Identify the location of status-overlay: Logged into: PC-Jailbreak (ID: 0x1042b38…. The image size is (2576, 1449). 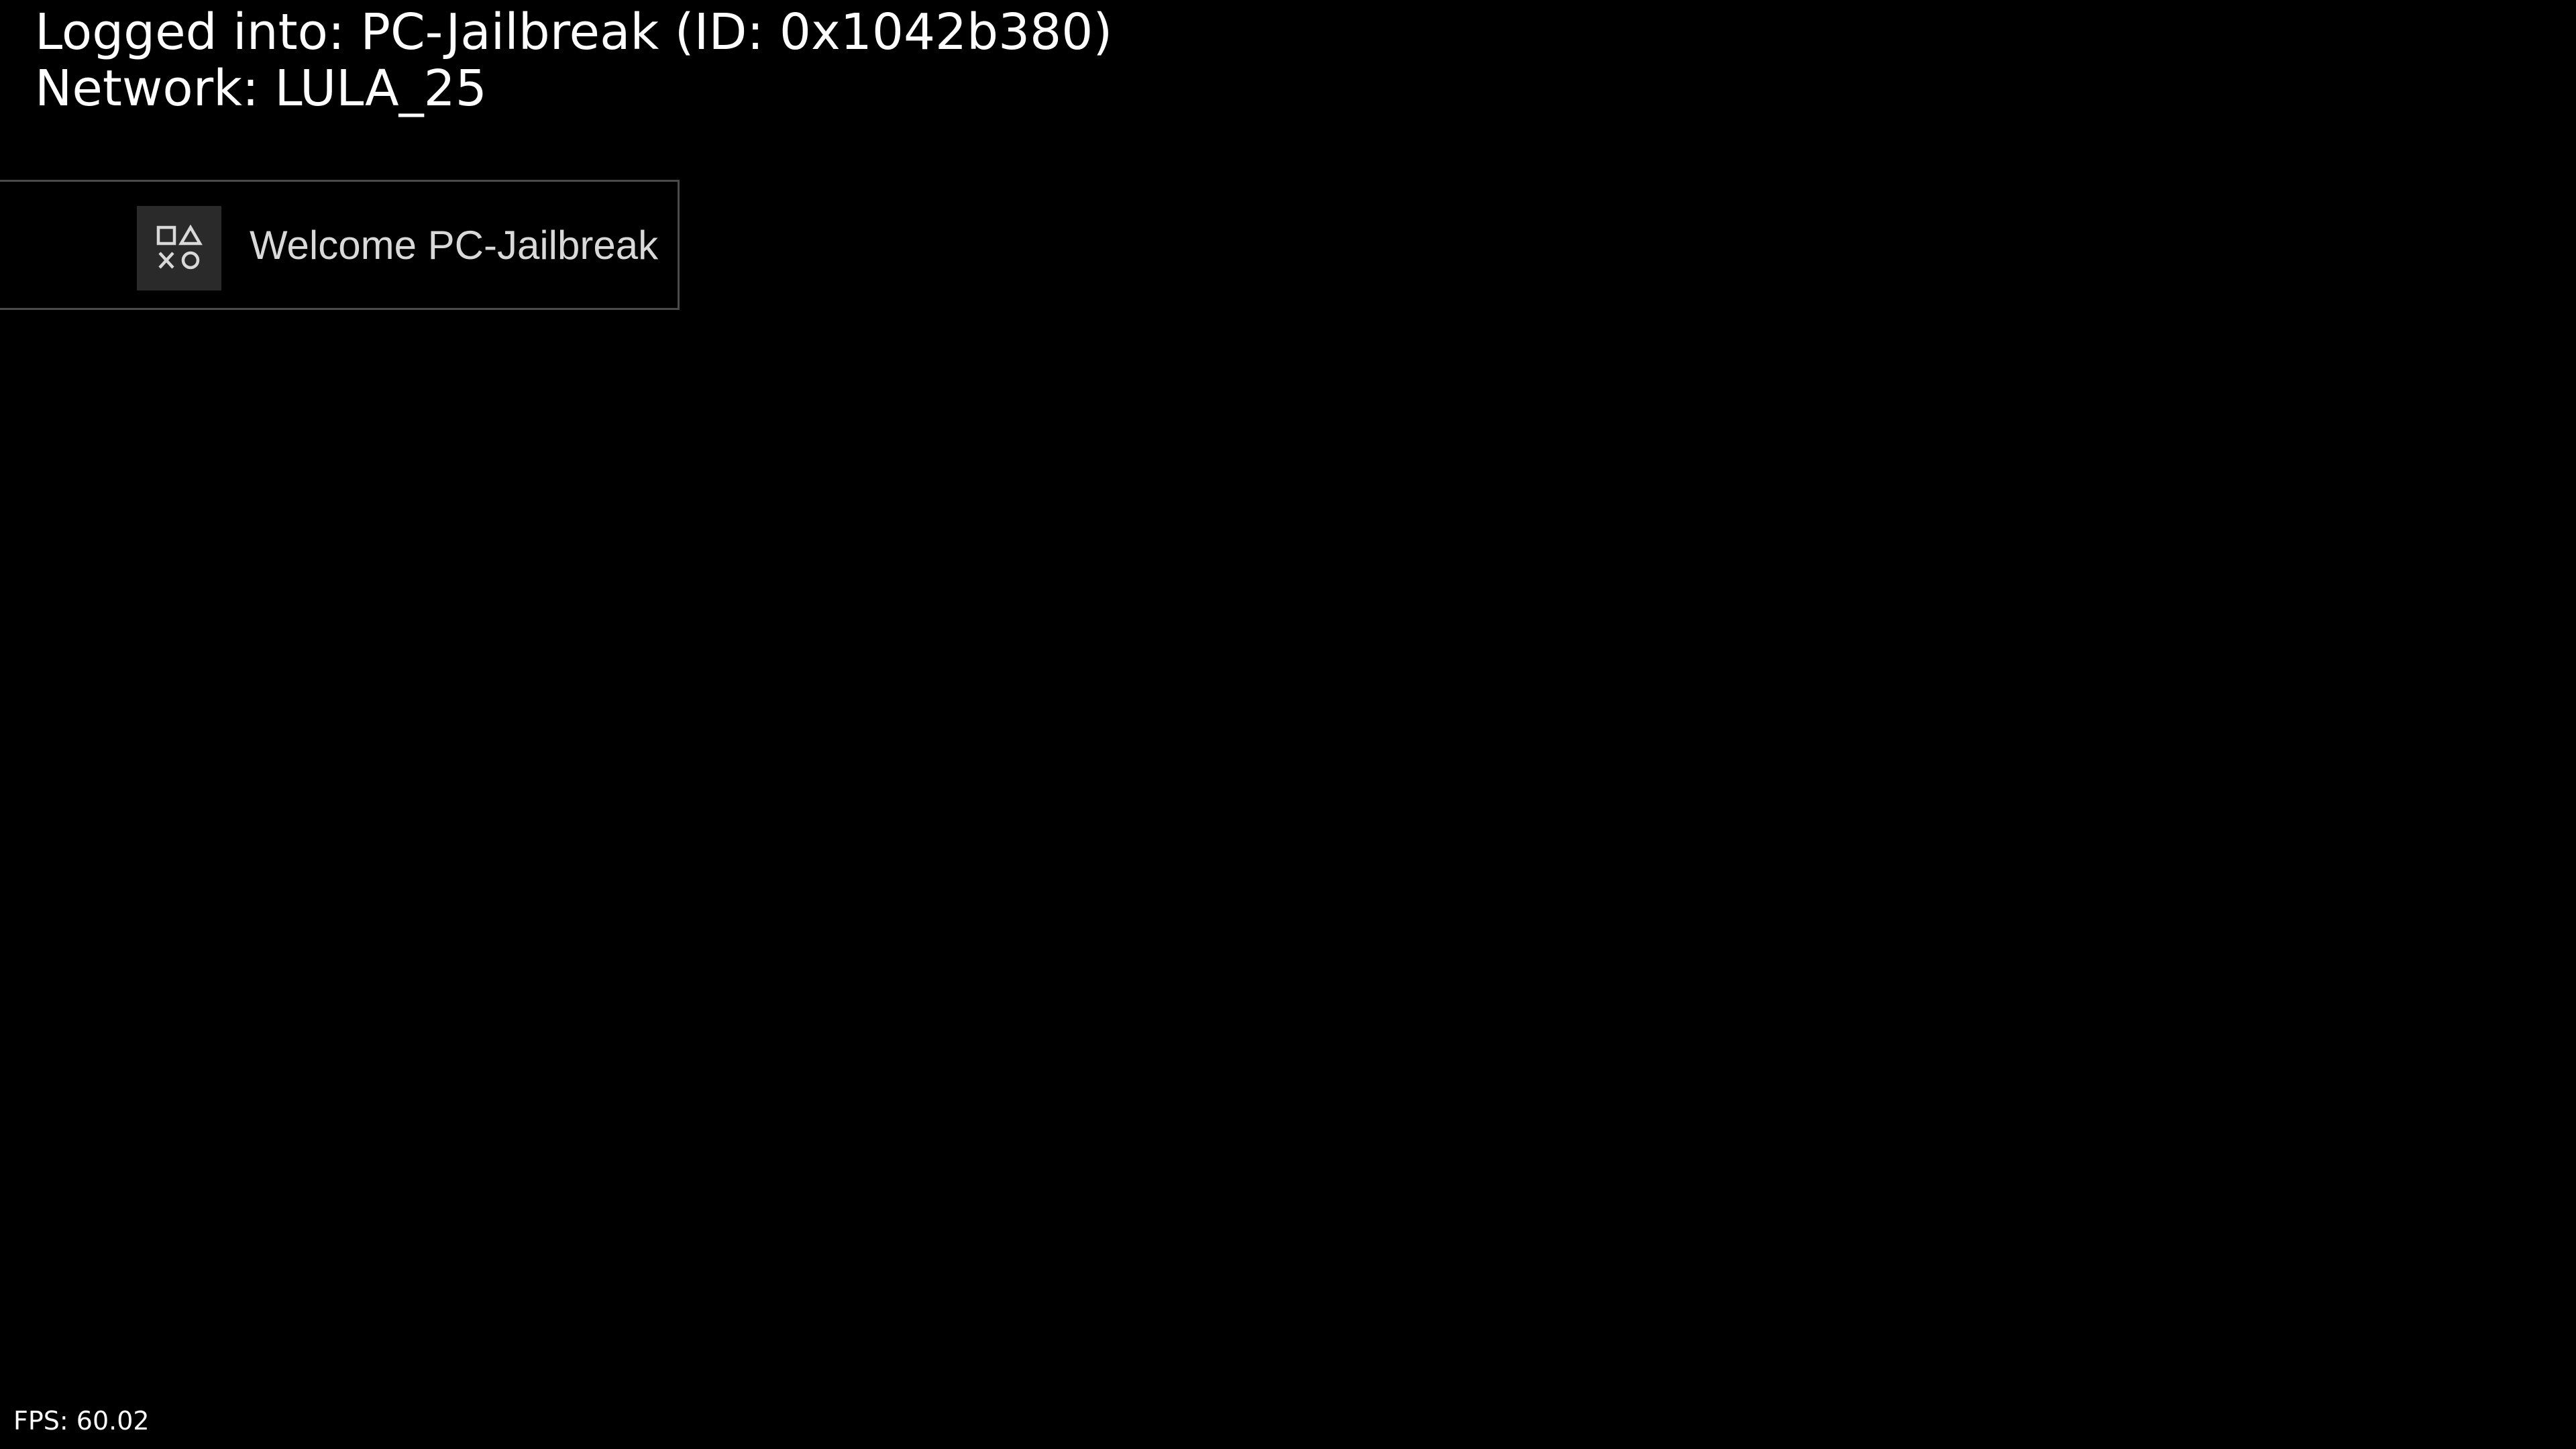
(573, 60).